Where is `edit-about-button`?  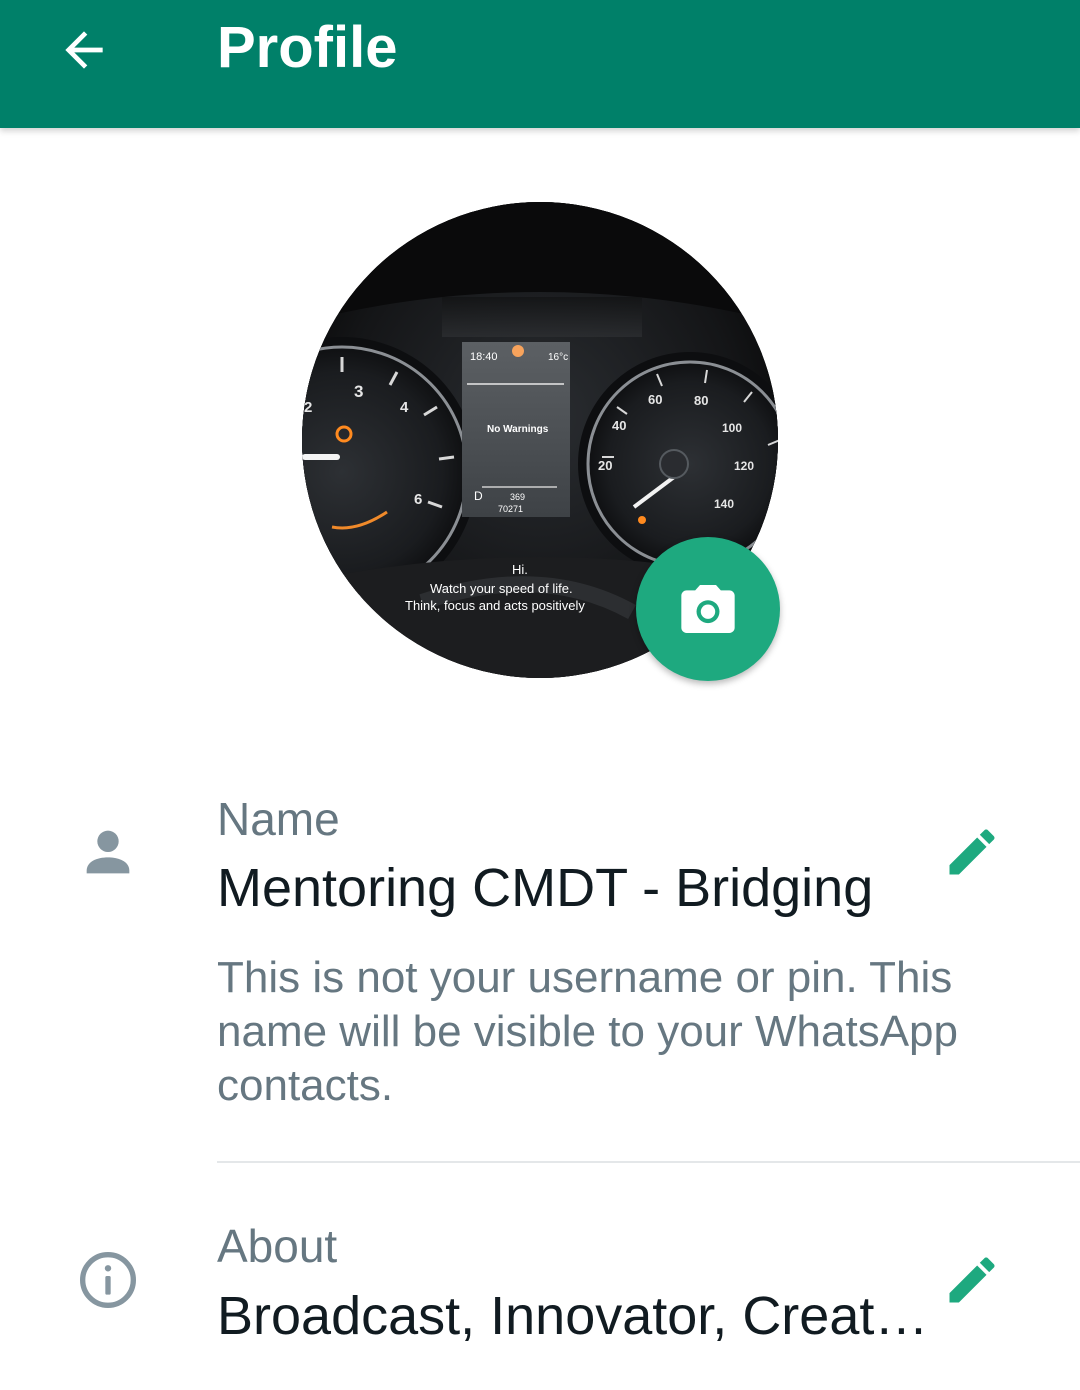 edit-about-button is located at coordinates (972, 1280).